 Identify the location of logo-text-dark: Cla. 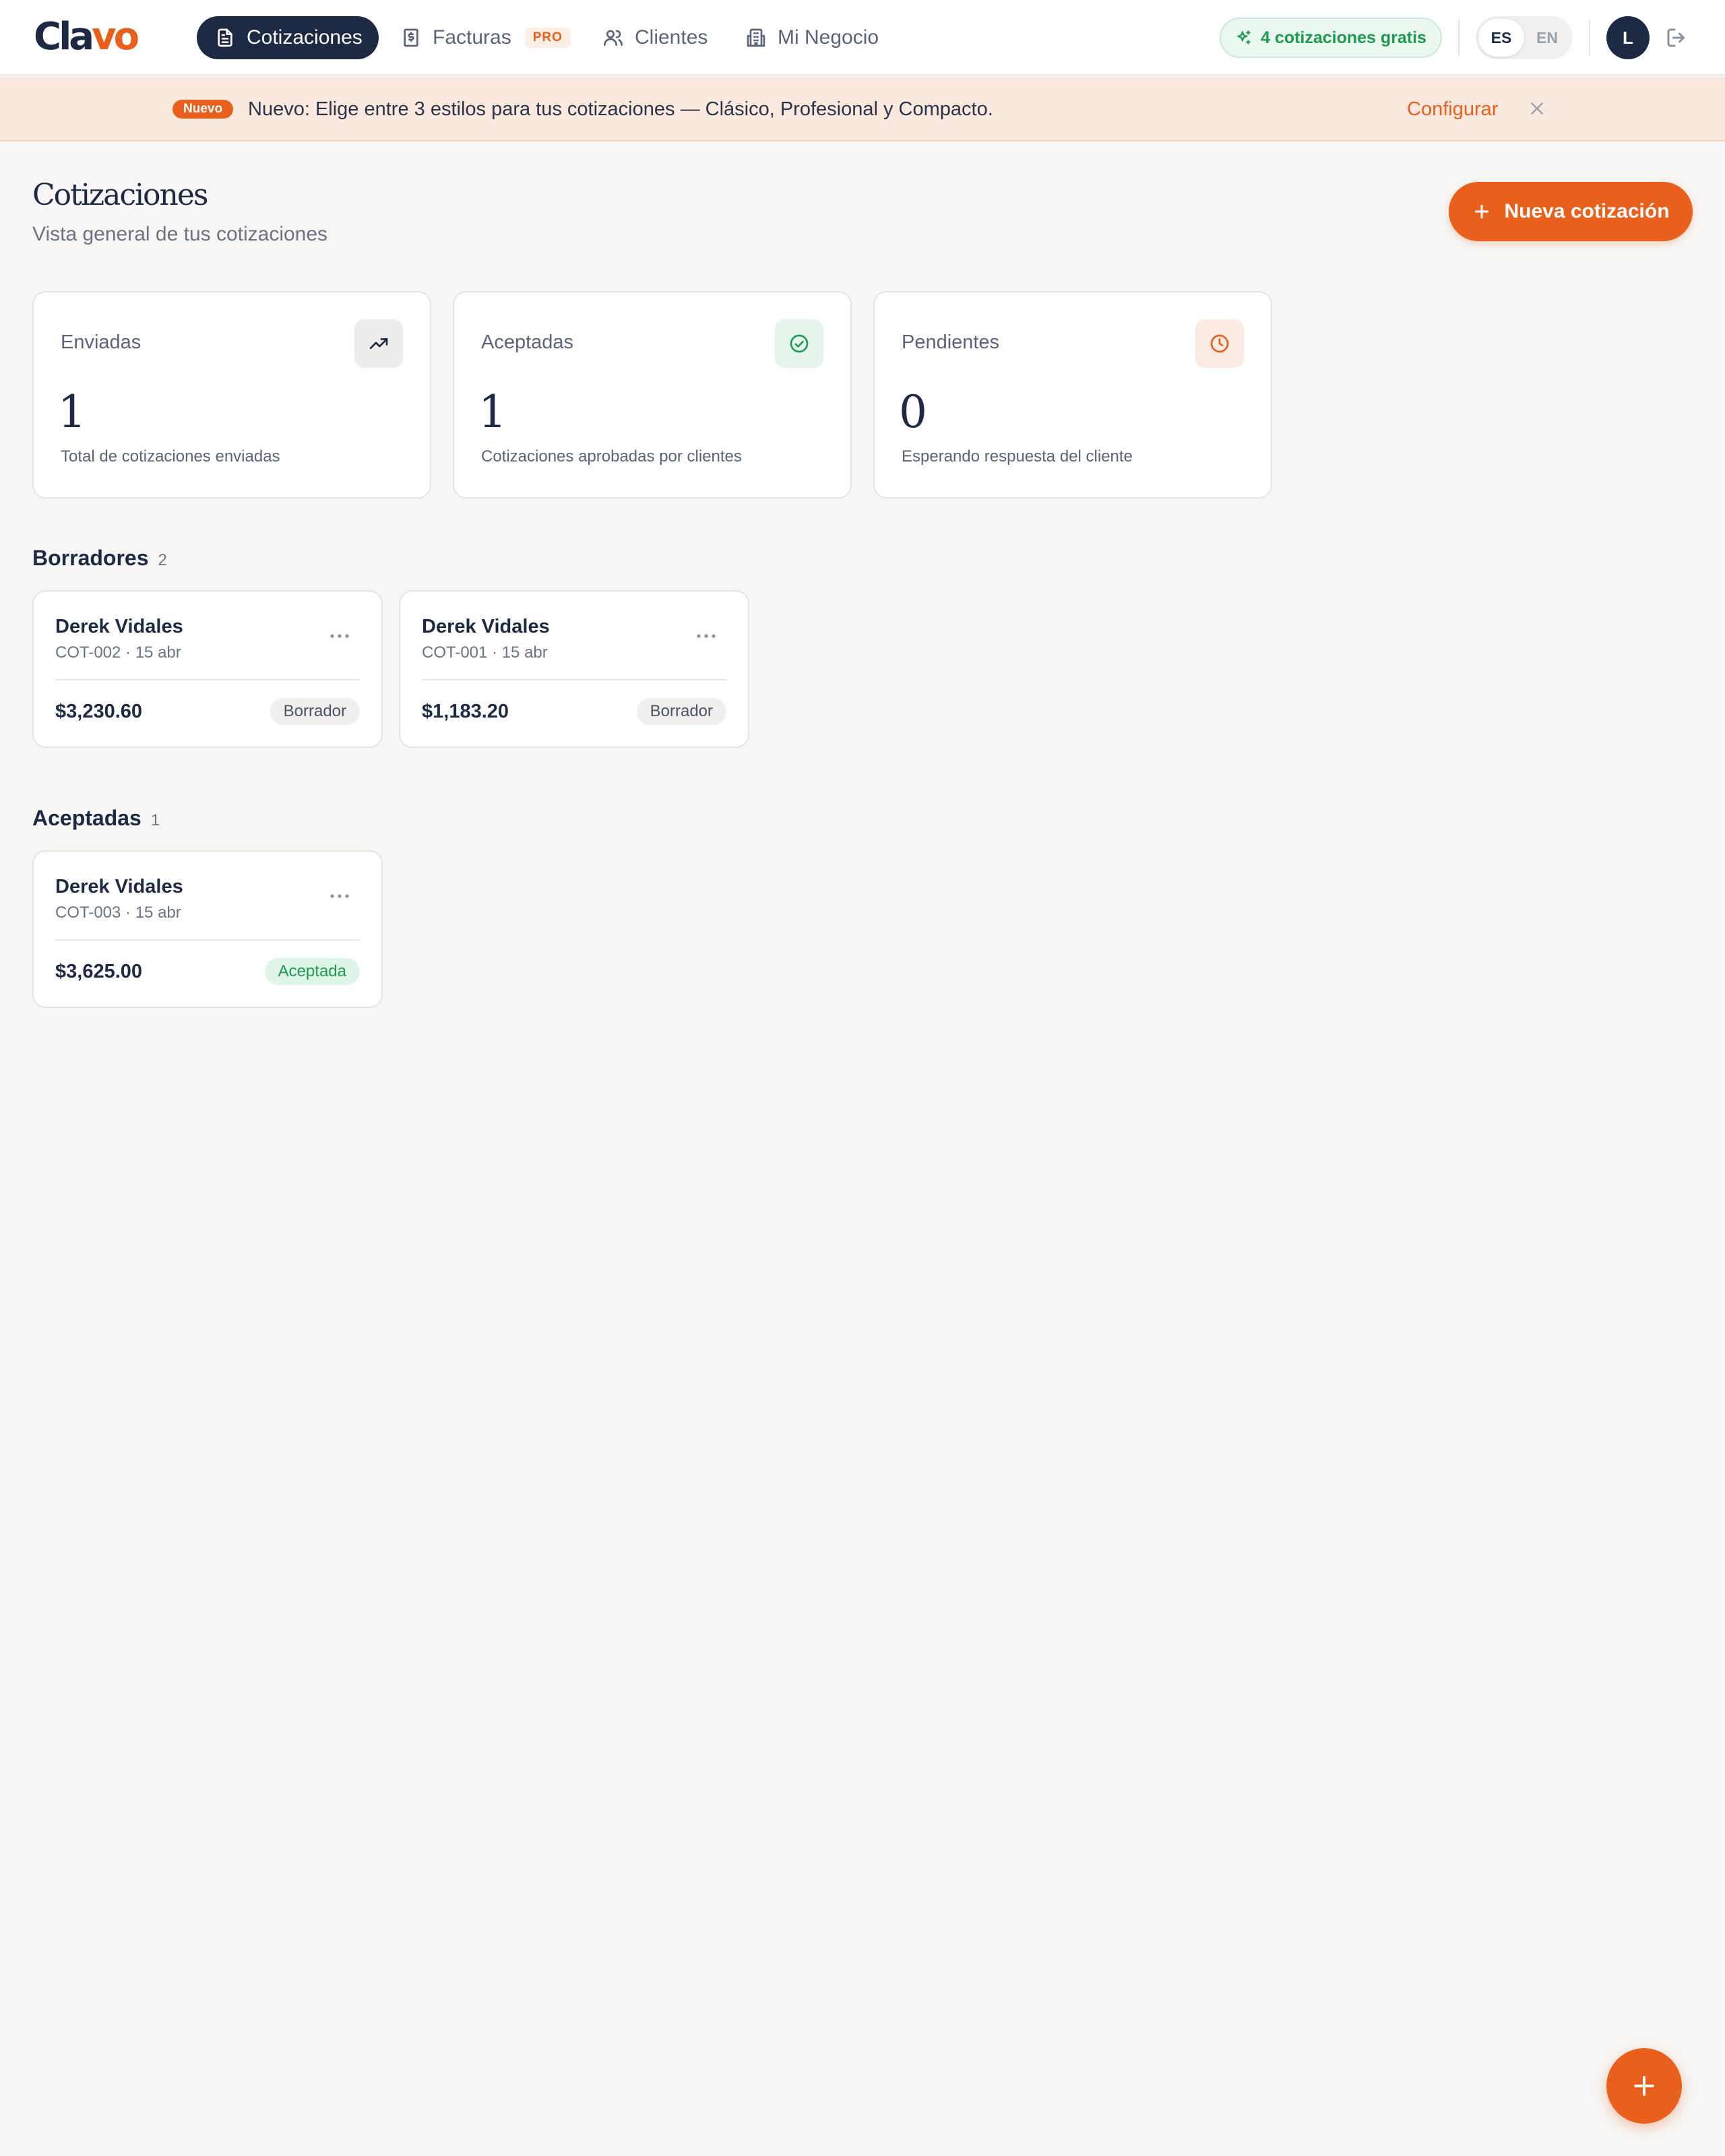
(64, 37).